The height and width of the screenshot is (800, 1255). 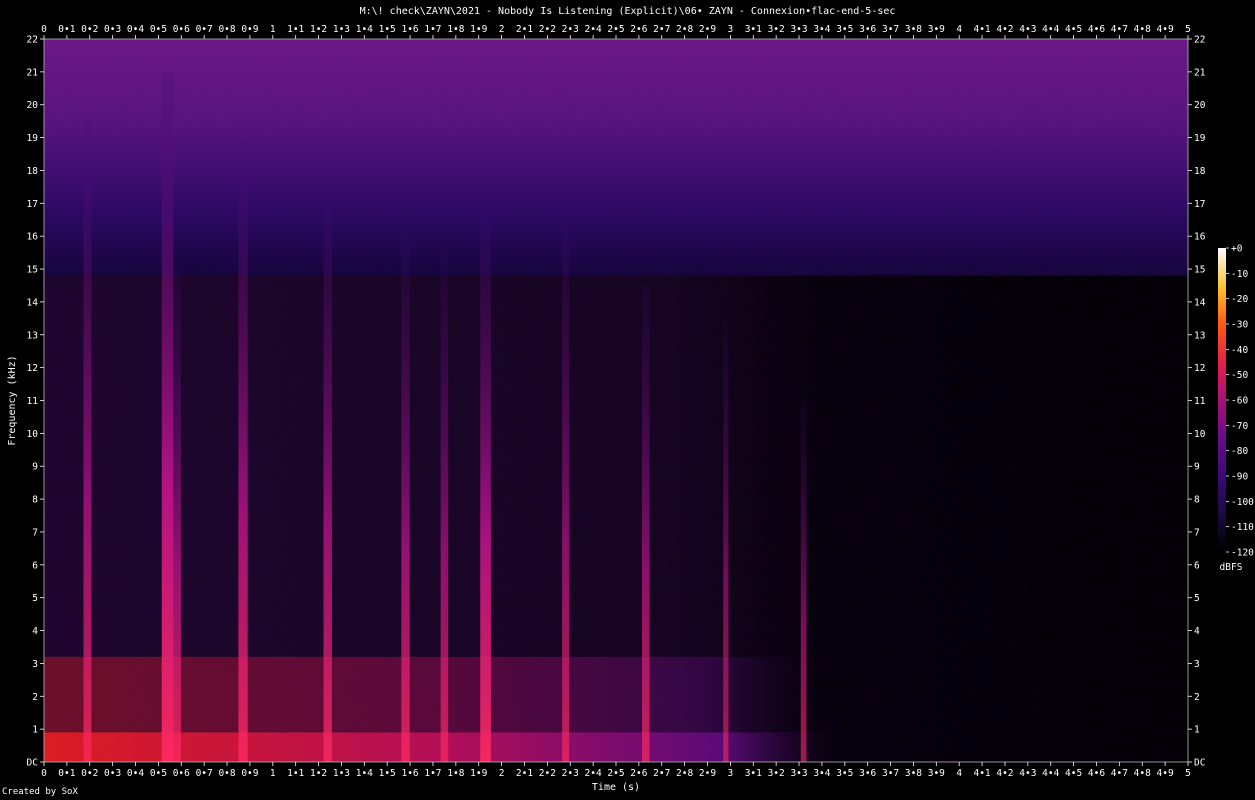 I want to click on y-tick-label-right: 5, so click(x=1197, y=598).